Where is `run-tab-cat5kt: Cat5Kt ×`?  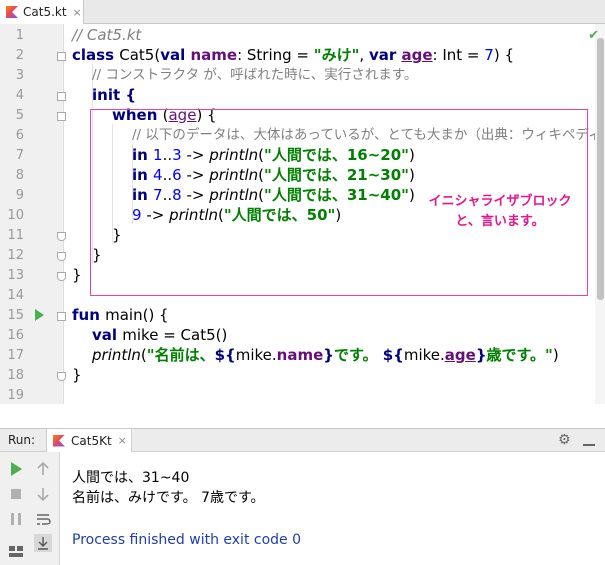 run-tab-cat5kt: Cat5Kt × is located at coordinates (89, 440).